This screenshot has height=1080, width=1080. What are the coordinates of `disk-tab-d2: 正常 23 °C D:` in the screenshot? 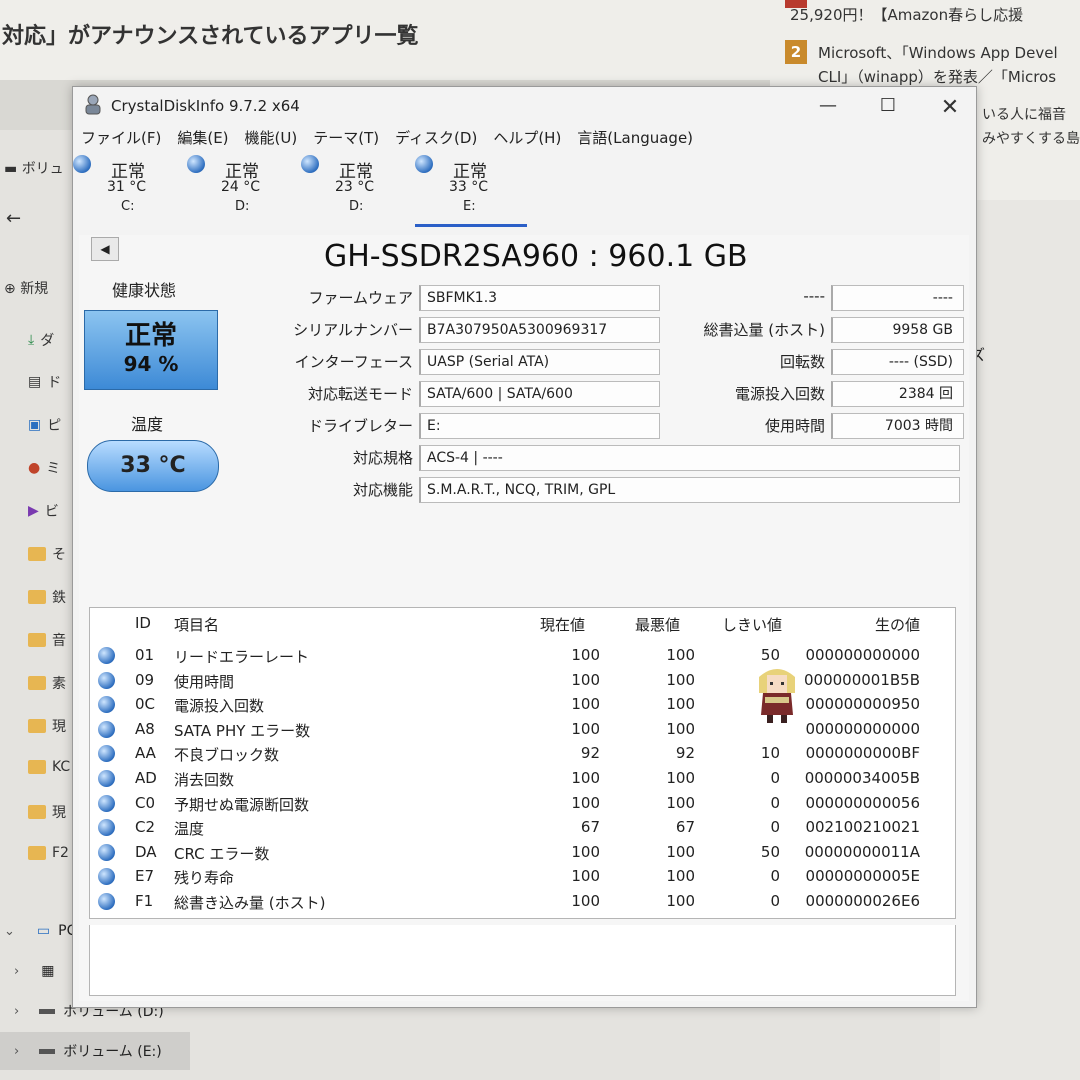 It's located at (357, 190).